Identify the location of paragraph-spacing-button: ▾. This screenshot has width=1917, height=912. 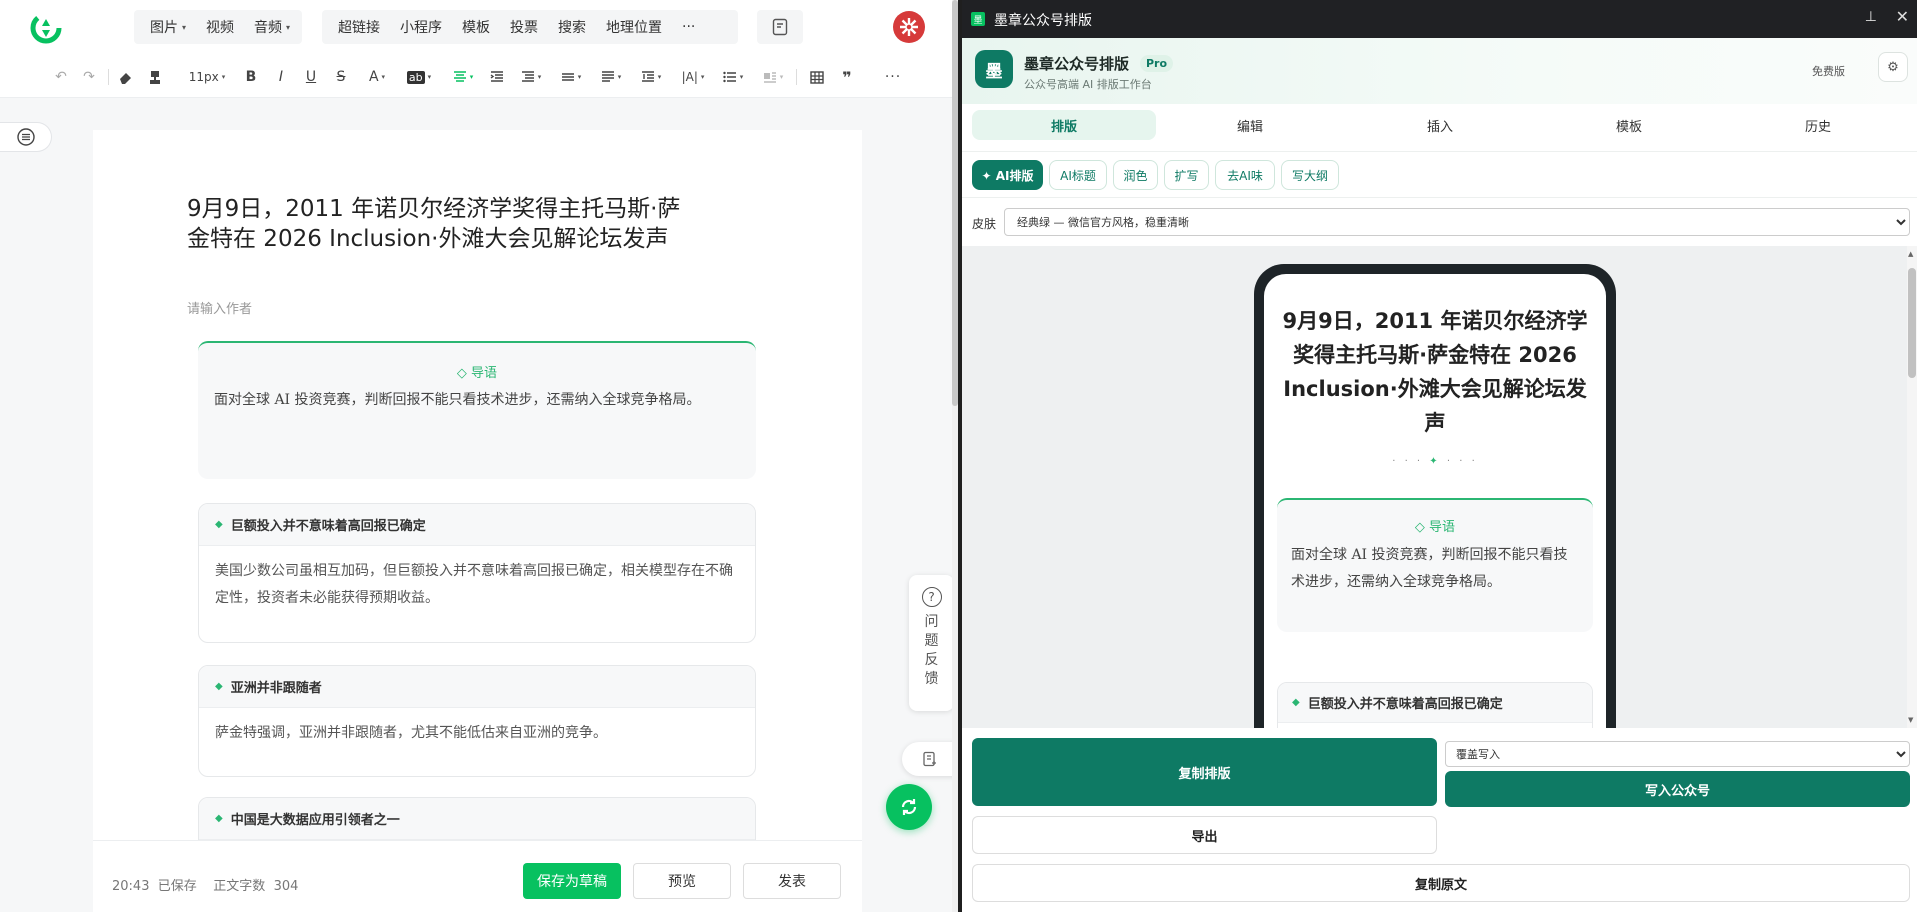
(531, 77).